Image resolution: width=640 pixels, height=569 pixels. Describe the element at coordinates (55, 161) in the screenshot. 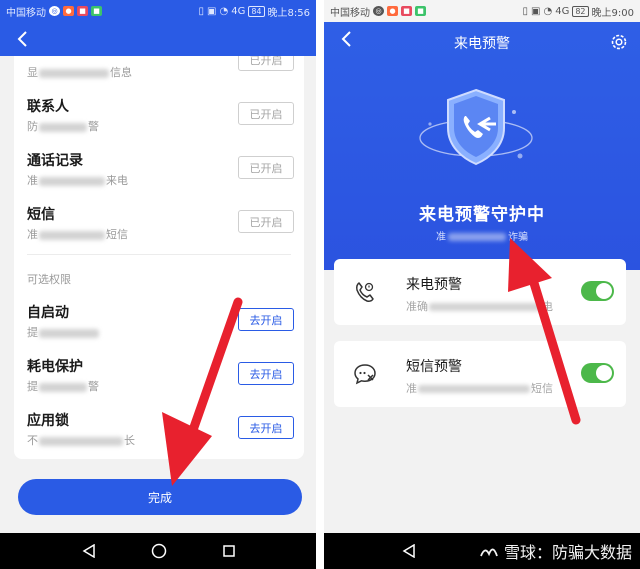

I see `permission-title: 通话记录` at that location.